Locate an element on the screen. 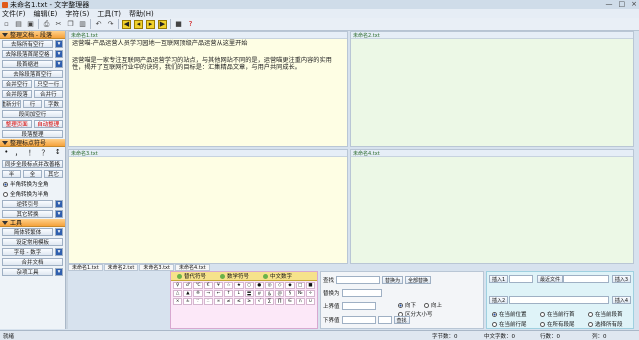 This screenshot has width=639, height=340. symbol-cell: ♀ is located at coordinates (178, 285).